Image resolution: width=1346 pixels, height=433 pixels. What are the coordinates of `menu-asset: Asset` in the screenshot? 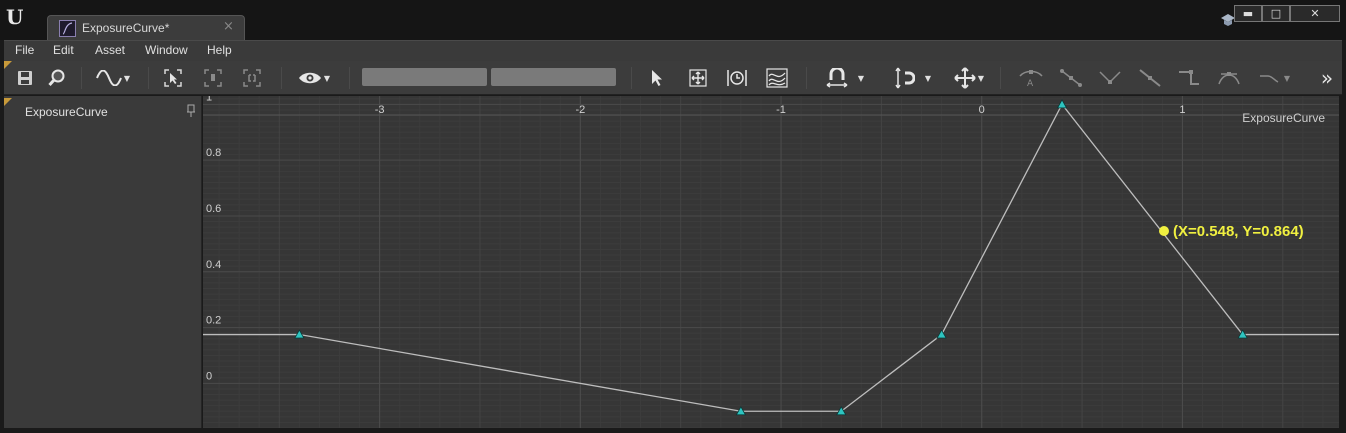 It's located at (110, 50).